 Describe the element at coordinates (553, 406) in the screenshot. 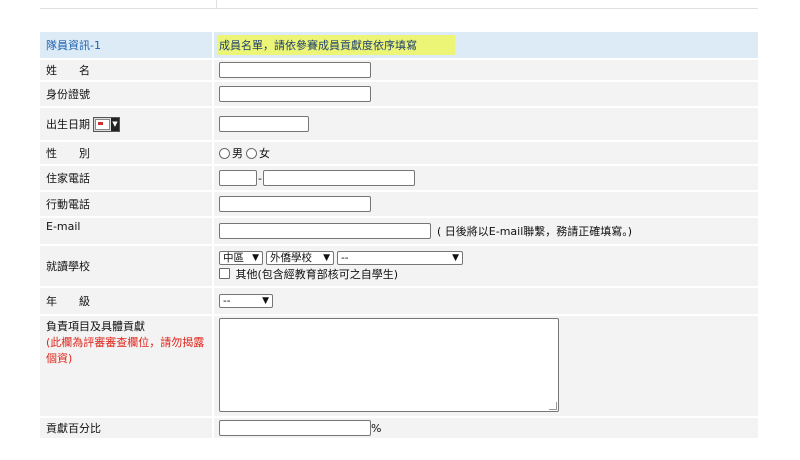

I see `resize-grip-icon` at that location.